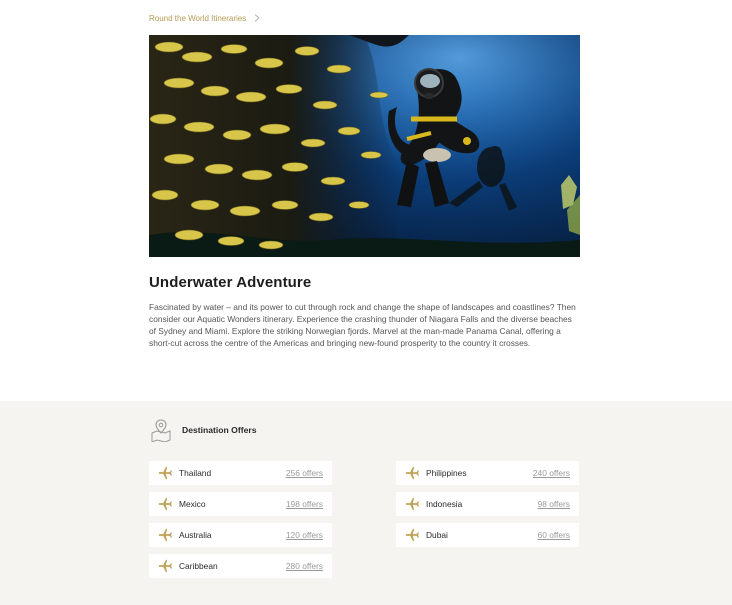 The height and width of the screenshot is (605, 732). Describe the element at coordinates (487, 504) in the screenshot. I see `destination-card-indonesia: Indonesia 98 offers` at that location.